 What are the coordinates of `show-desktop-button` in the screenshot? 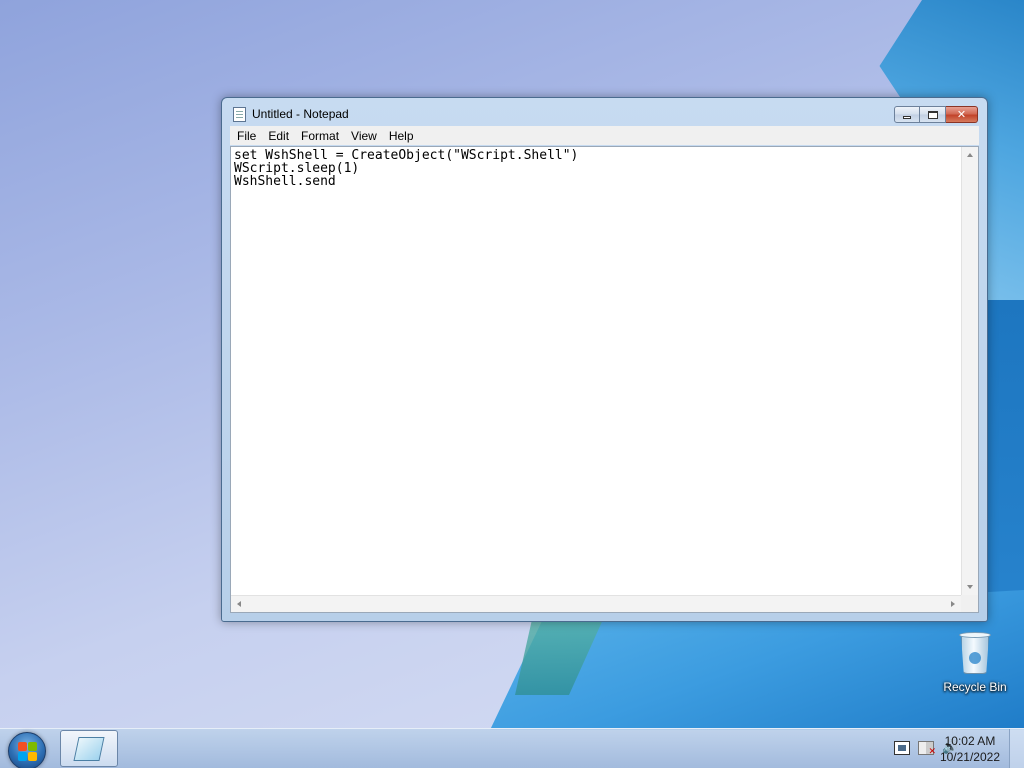 It's located at (1016, 748).